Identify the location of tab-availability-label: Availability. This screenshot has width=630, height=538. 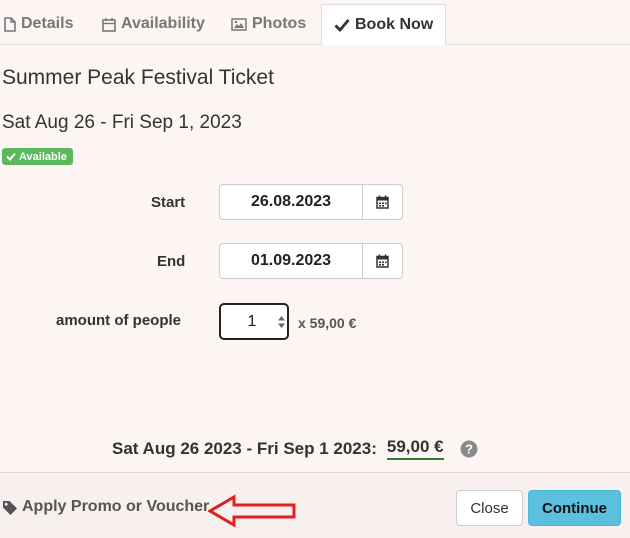
(163, 23).